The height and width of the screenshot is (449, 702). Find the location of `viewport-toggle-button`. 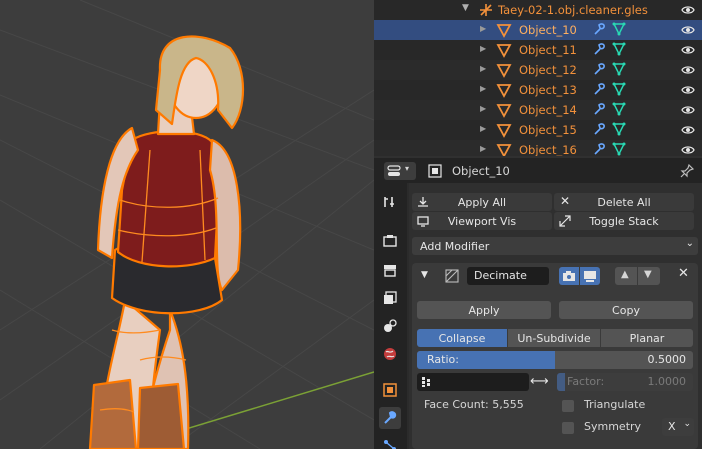

viewport-toggle-button is located at coordinates (590, 276).